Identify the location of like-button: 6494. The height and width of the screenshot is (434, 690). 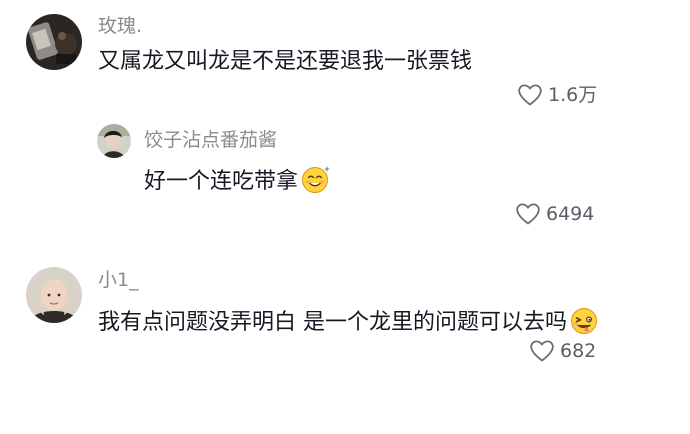
(555, 214).